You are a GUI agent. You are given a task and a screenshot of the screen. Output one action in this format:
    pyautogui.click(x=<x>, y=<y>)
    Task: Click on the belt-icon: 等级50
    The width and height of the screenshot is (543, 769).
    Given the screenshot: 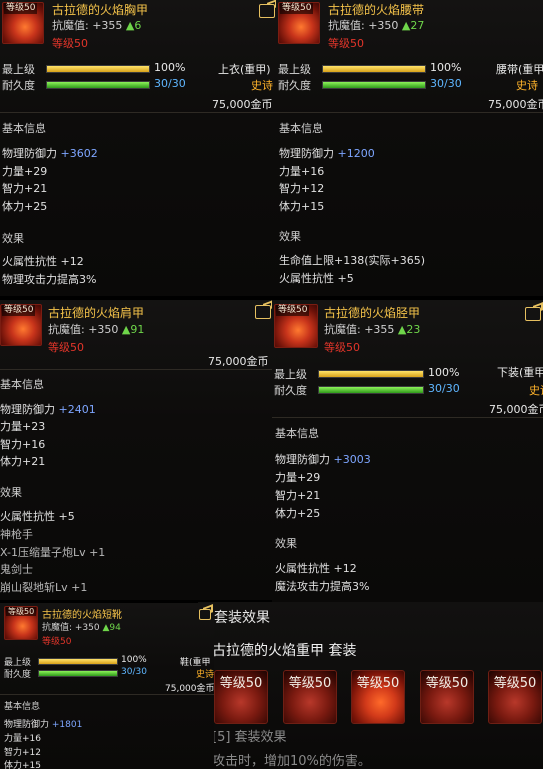 What is the action you would take?
    pyautogui.click(x=299, y=23)
    